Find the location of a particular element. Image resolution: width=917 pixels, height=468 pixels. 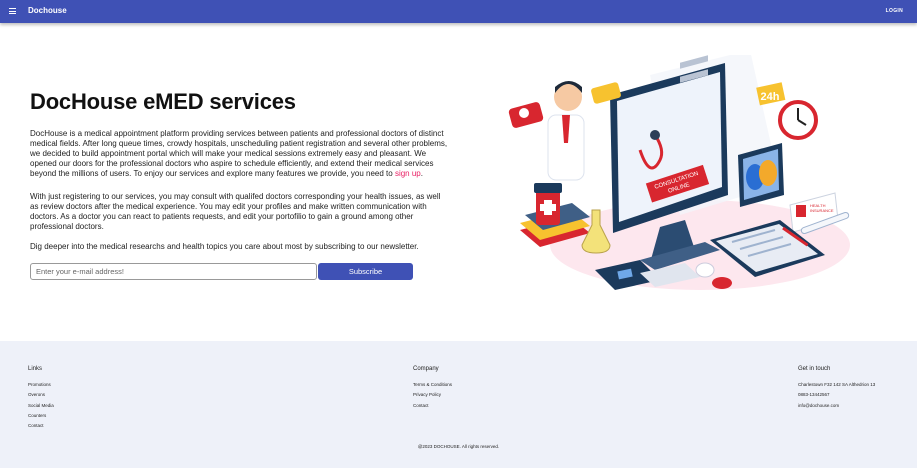

email-input is located at coordinates (173, 271).